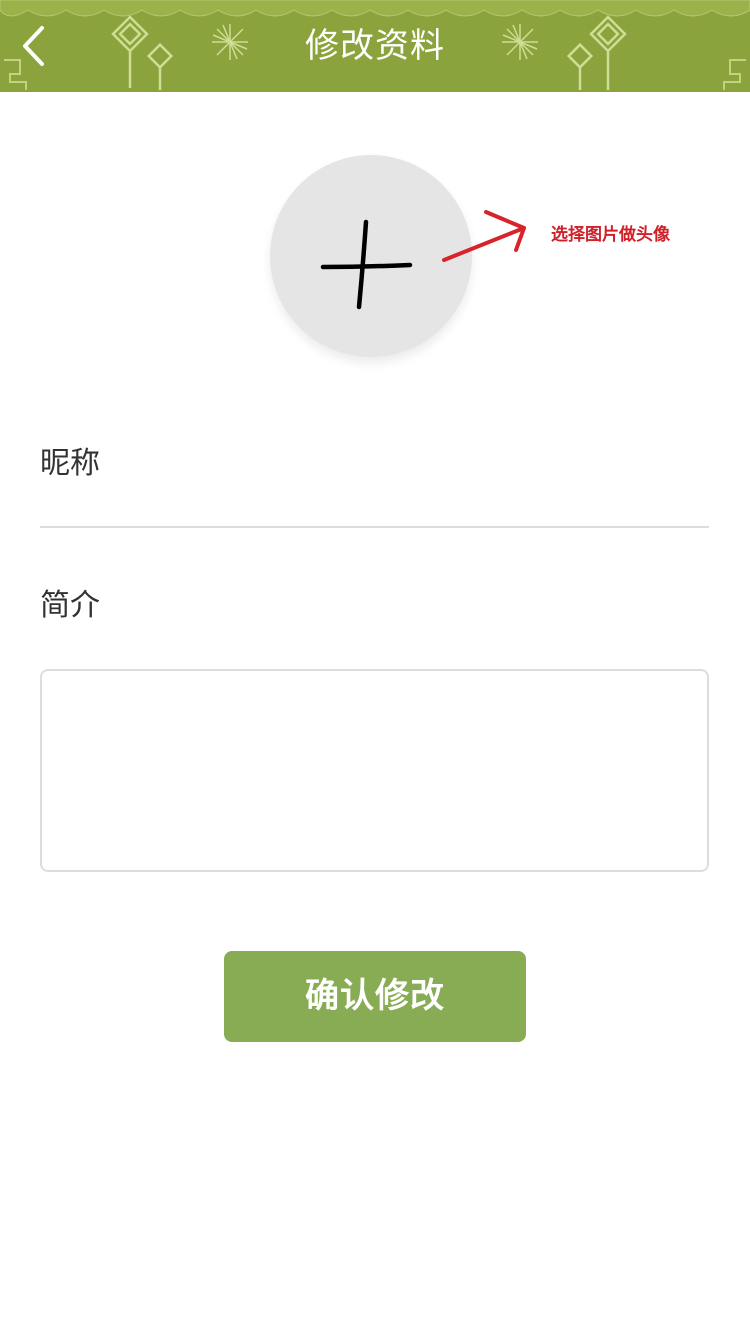 This screenshot has width=750, height=1334. What do you see at coordinates (375, 996) in the screenshot?
I see `confirm-button: 确认修改` at bounding box center [375, 996].